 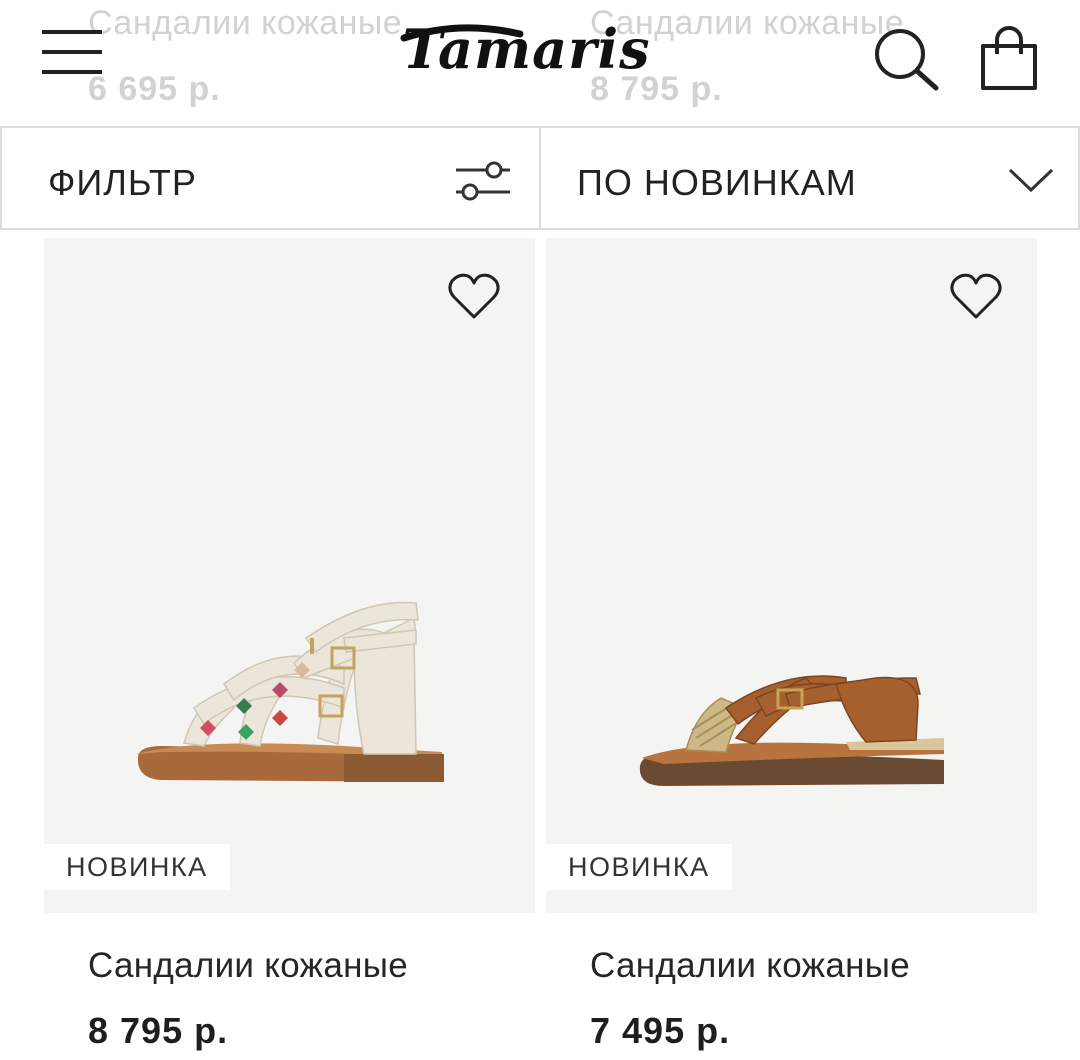 I want to click on hamburger-menu-icon, so click(x=72, y=32).